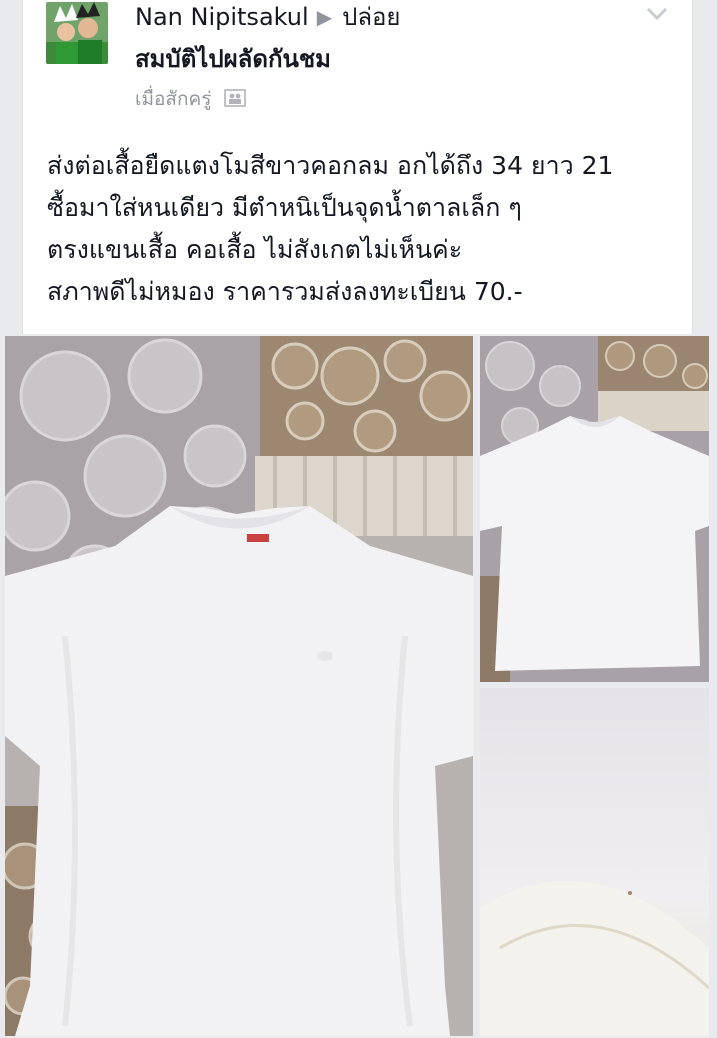 The image size is (717, 1038). Describe the element at coordinates (222, 17) in the screenshot. I see `author-name: Nan Nipitsakul` at that location.